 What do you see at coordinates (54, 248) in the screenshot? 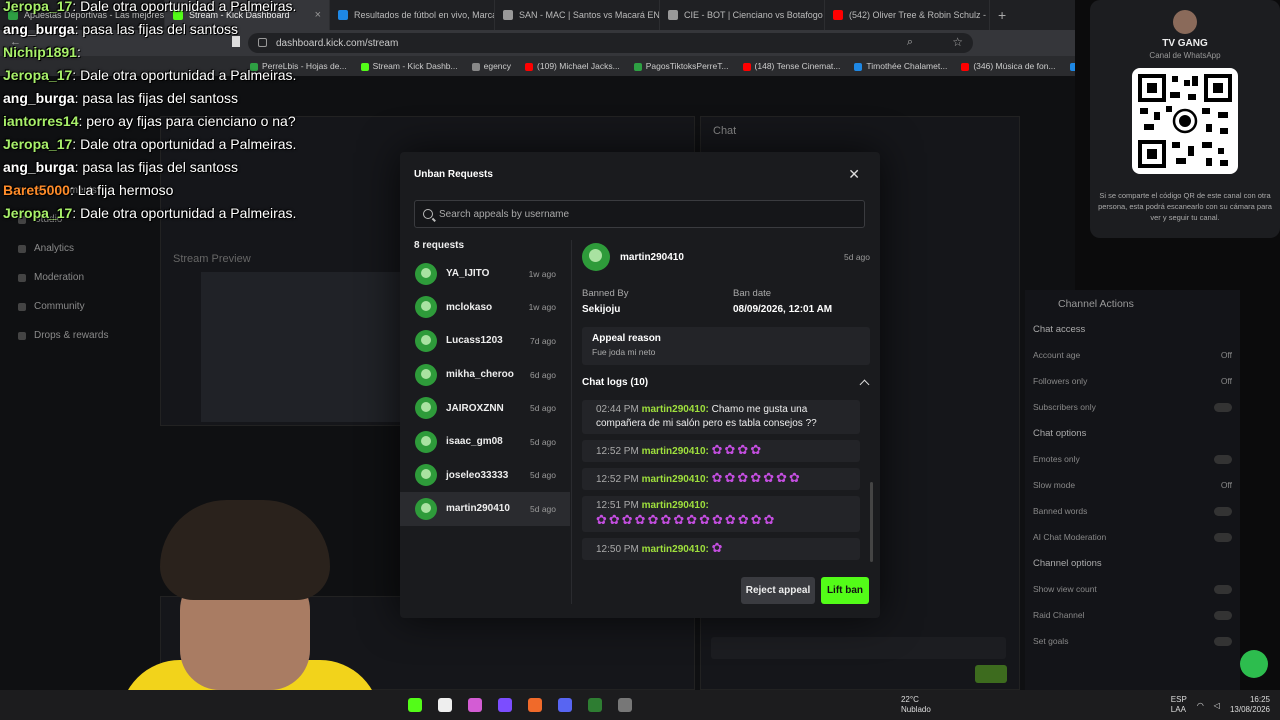
I see `sidebar-item-label: Analytics` at bounding box center [54, 248].